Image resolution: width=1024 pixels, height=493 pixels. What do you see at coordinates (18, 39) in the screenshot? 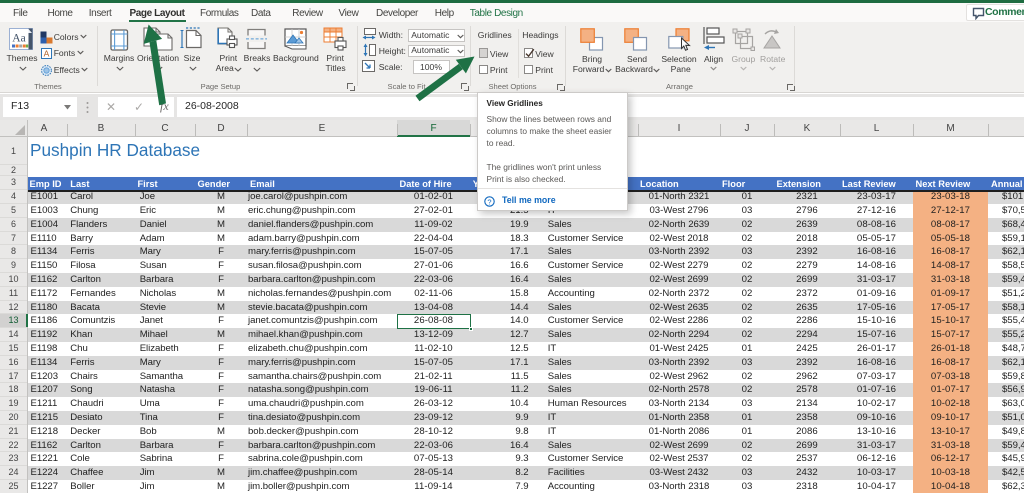
I see `svg-text: Aa` at bounding box center [18, 39].